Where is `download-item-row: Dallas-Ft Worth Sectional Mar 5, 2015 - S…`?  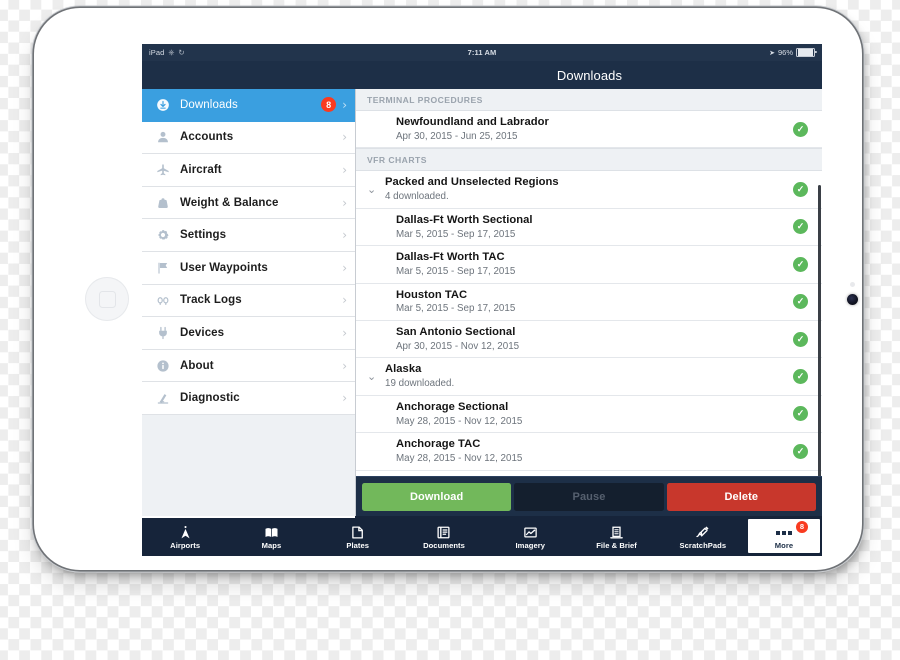 download-item-row: Dallas-Ft Worth Sectional Mar 5, 2015 - S… is located at coordinates (589, 227).